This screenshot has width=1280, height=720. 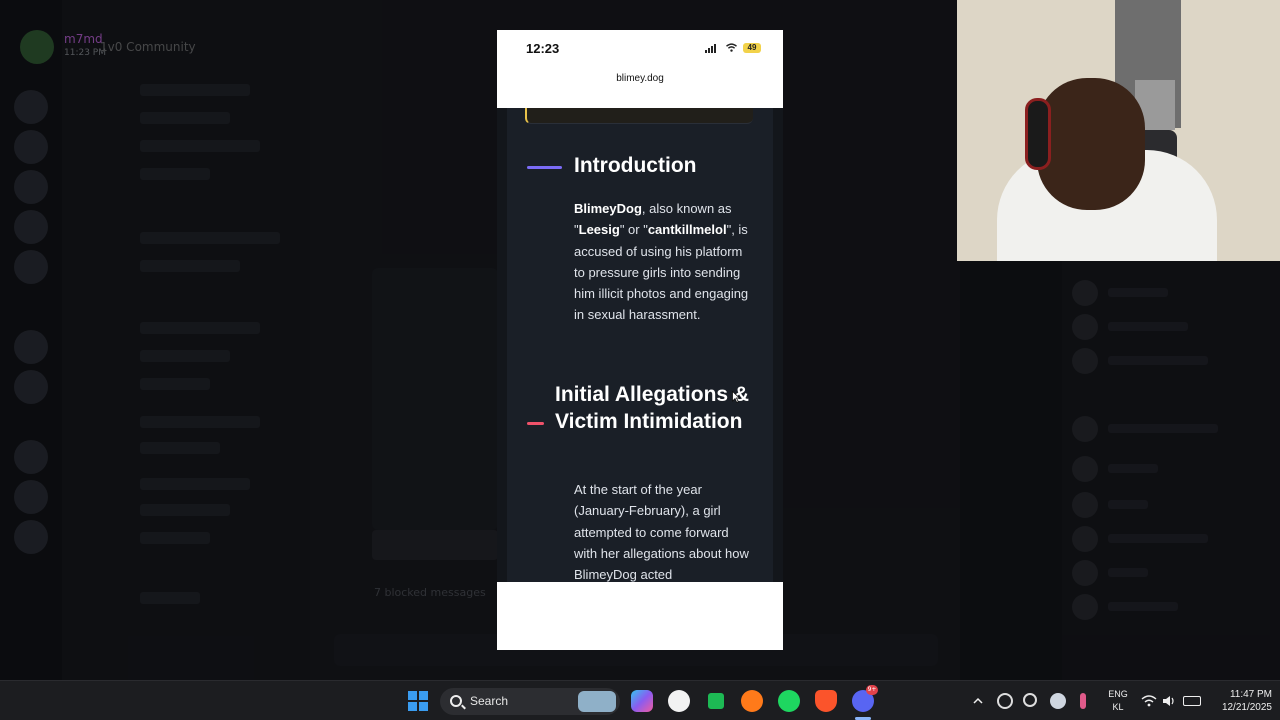 What do you see at coordinates (640, 48) in the screenshot?
I see `status-bar: 12:23 49` at bounding box center [640, 48].